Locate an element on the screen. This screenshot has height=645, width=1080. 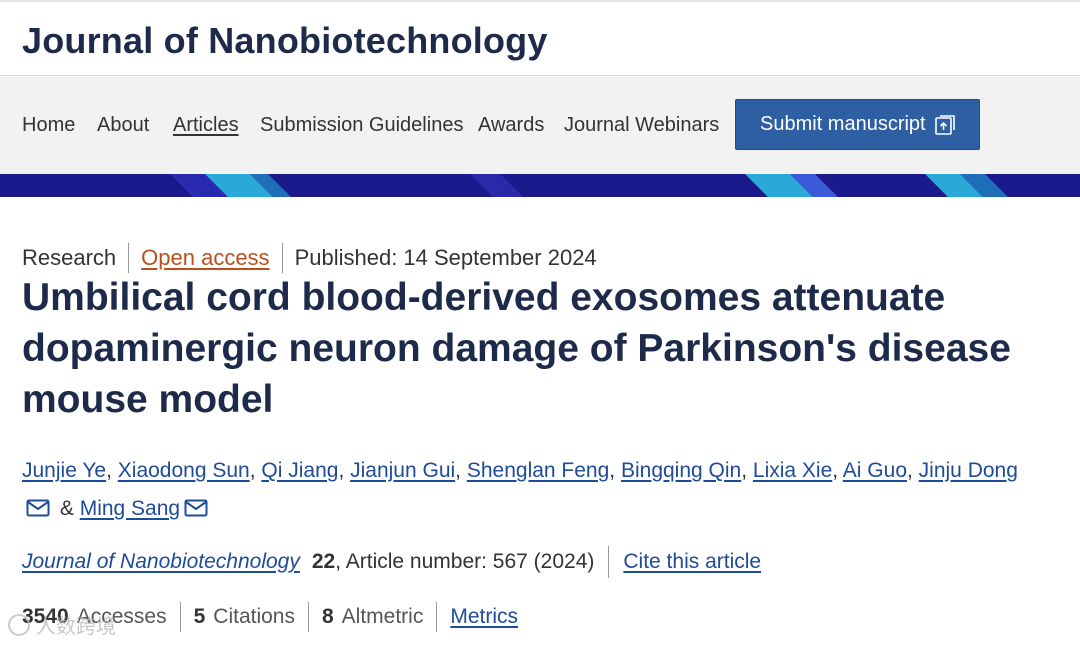
nav-item-submission-guidelines: Submission Guidelines is located at coordinates (361, 125).